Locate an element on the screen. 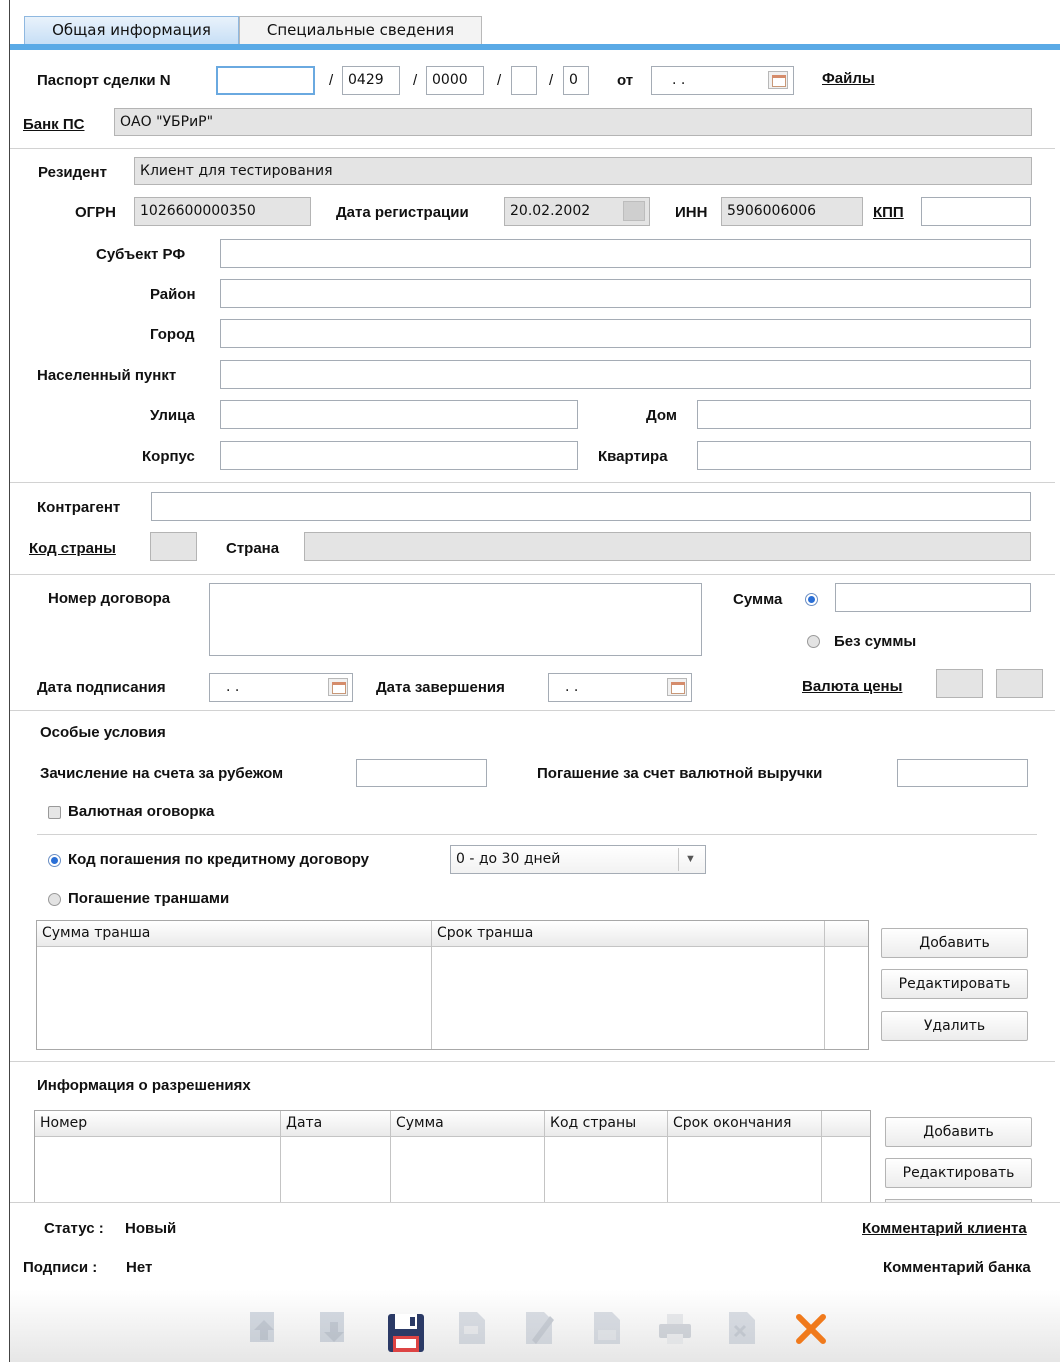 The height and width of the screenshot is (1362, 1060). reg-date-label: Дата регистрации is located at coordinates (402, 212).